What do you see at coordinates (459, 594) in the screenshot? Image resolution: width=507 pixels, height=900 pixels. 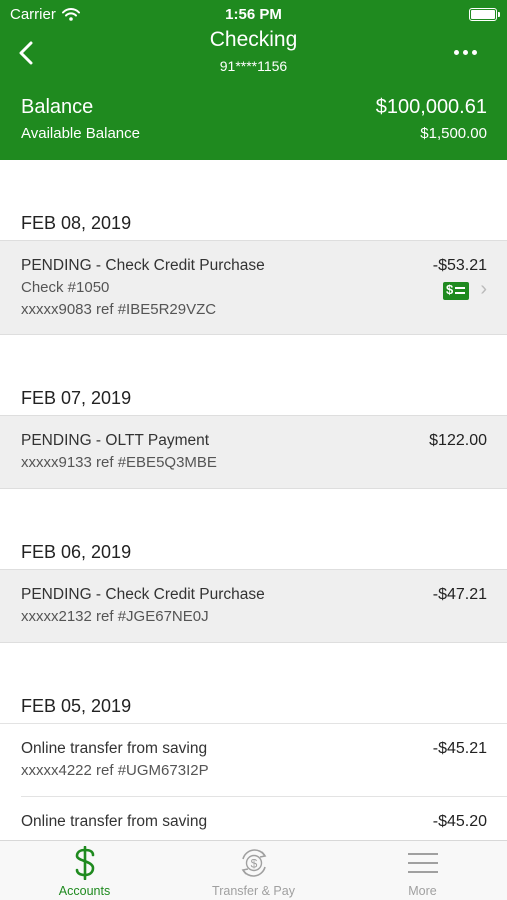 I see `transaction-amount: -$47.21` at bounding box center [459, 594].